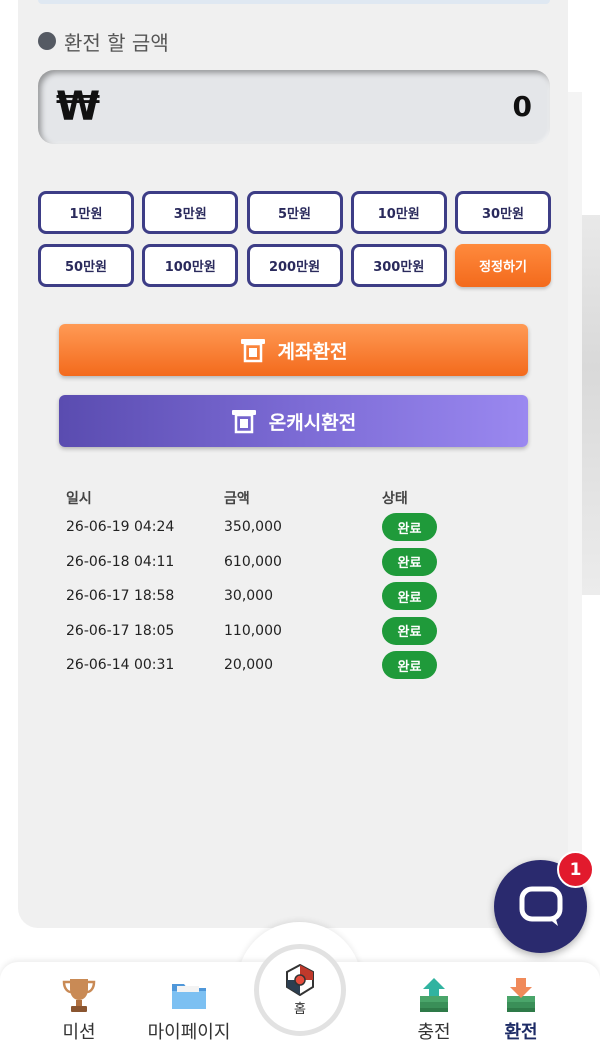 This screenshot has width=600, height=1056. Describe the element at coordinates (312, 351) in the screenshot. I see `account-withdraw-label: 계좌환전` at that location.